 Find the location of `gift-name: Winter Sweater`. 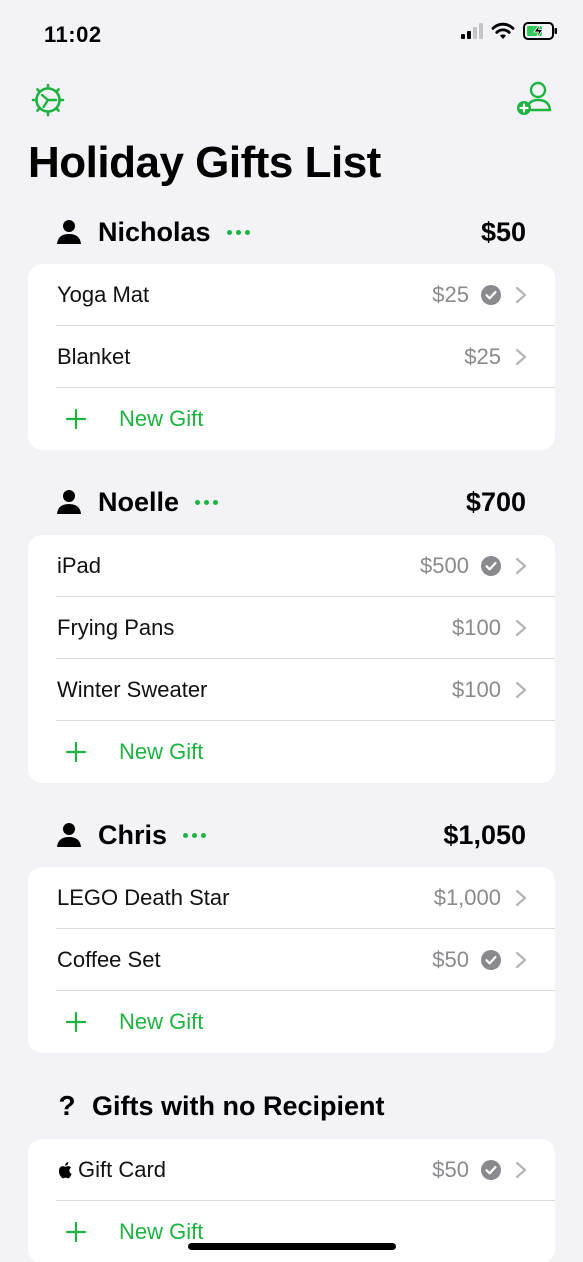

gift-name: Winter Sweater is located at coordinates (132, 689).